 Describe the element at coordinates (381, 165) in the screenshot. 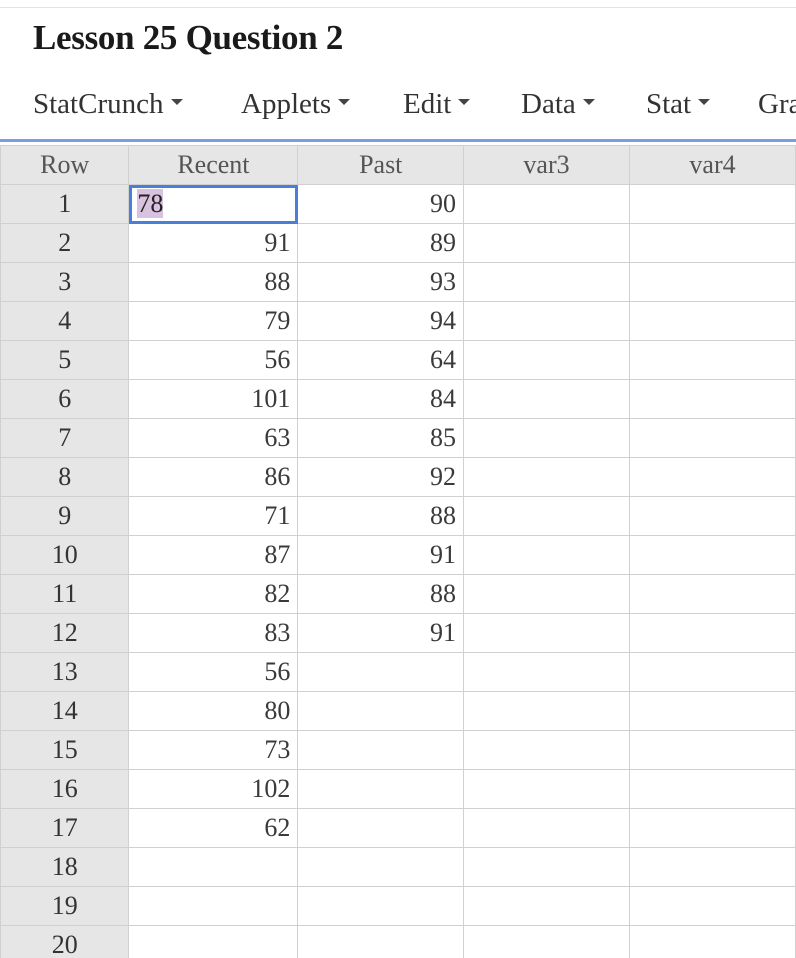

I see `column-header-past: Past` at that location.